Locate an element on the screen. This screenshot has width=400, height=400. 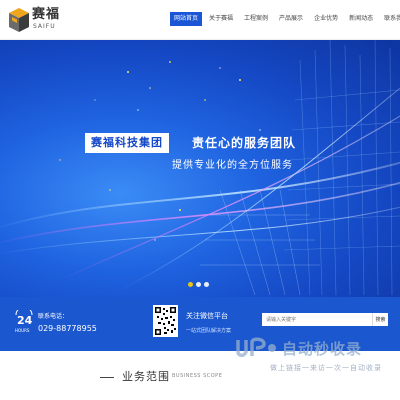
logo-text-en: SAIFU is located at coordinates (44, 26).